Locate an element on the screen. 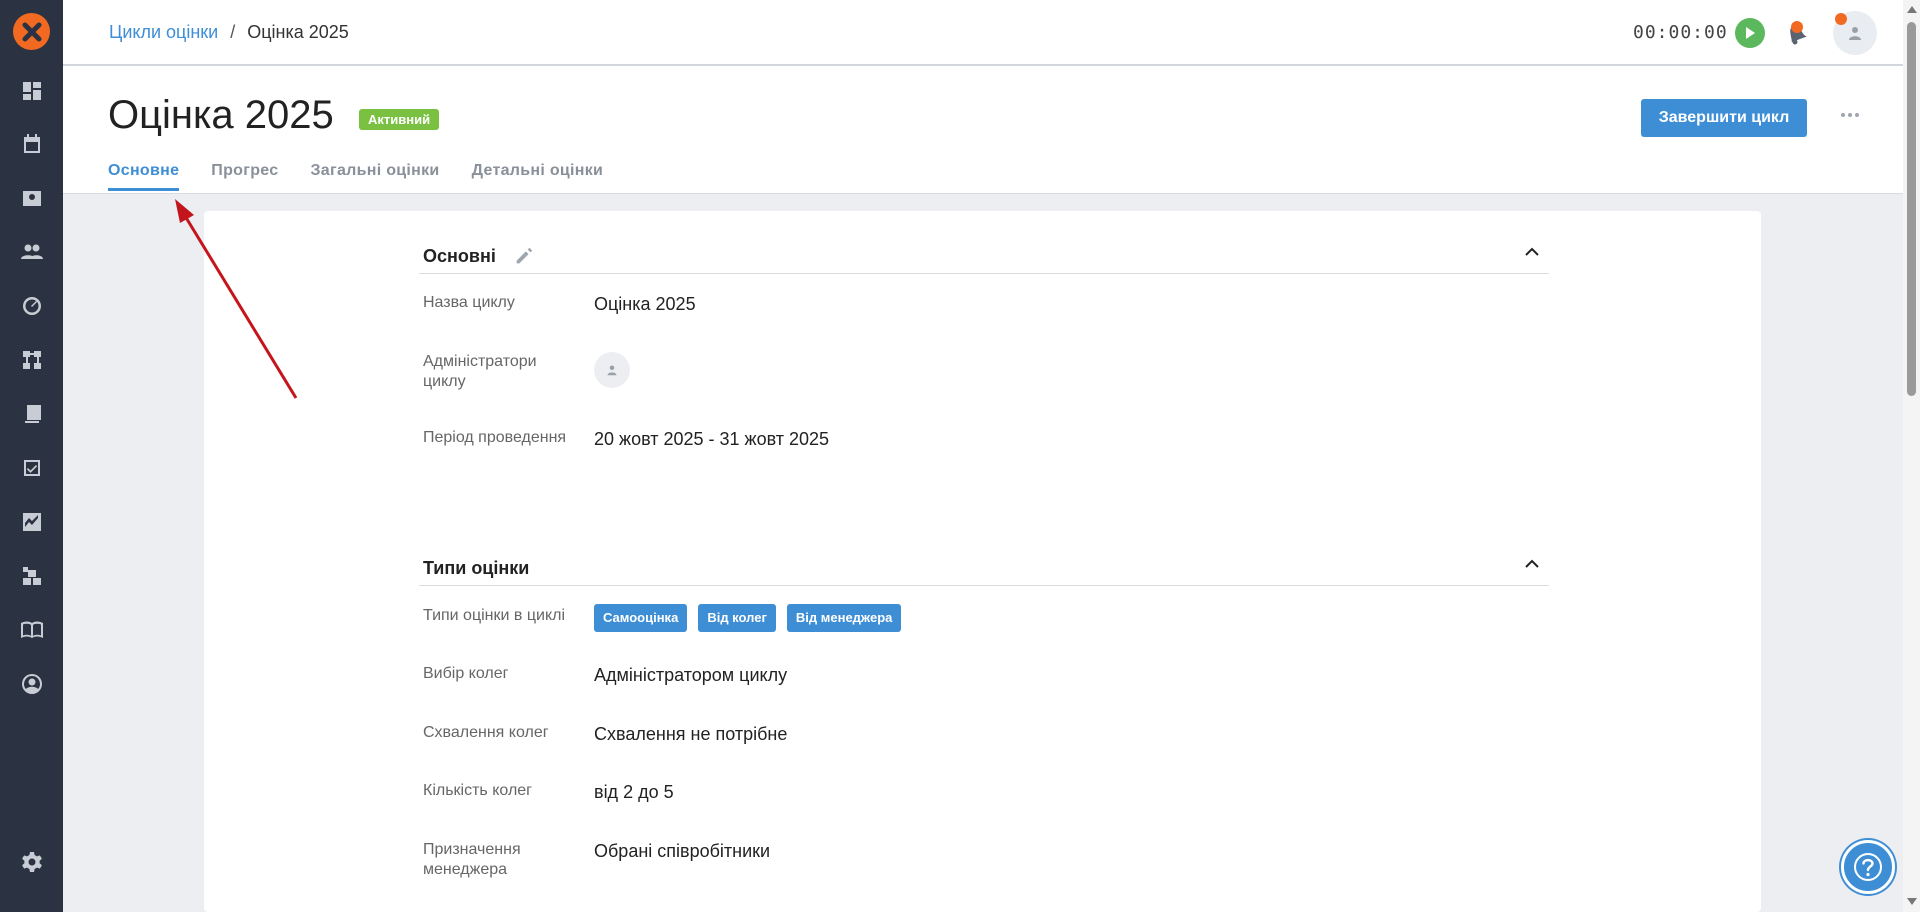 This screenshot has height=912, width=1920. time-tracker-display: 00:00:00 is located at coordinates (1680, 32).